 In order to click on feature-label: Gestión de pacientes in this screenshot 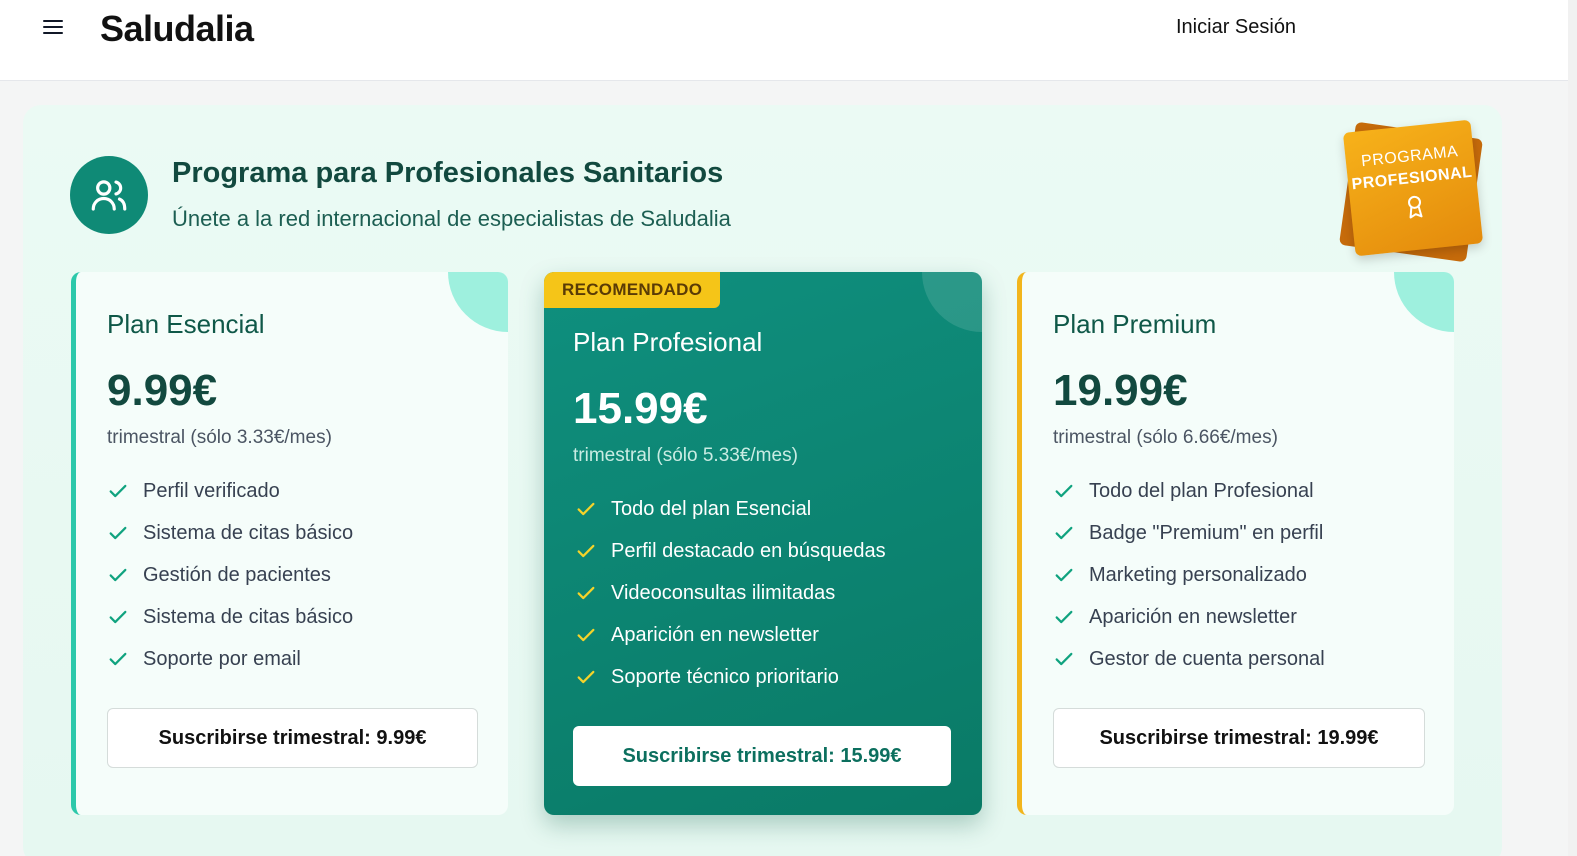, I will do `click(237, 574)`.